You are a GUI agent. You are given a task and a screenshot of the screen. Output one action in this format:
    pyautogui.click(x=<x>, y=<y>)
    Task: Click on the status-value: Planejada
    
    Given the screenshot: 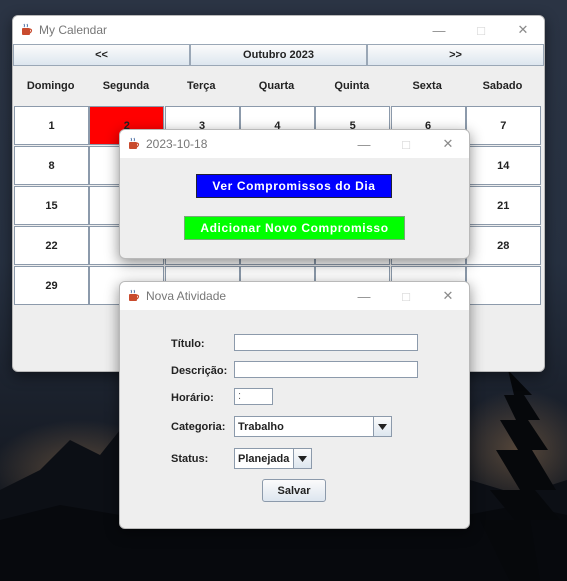 What is the action you would take?
    pyautogui.click(x=264, y=458)
    